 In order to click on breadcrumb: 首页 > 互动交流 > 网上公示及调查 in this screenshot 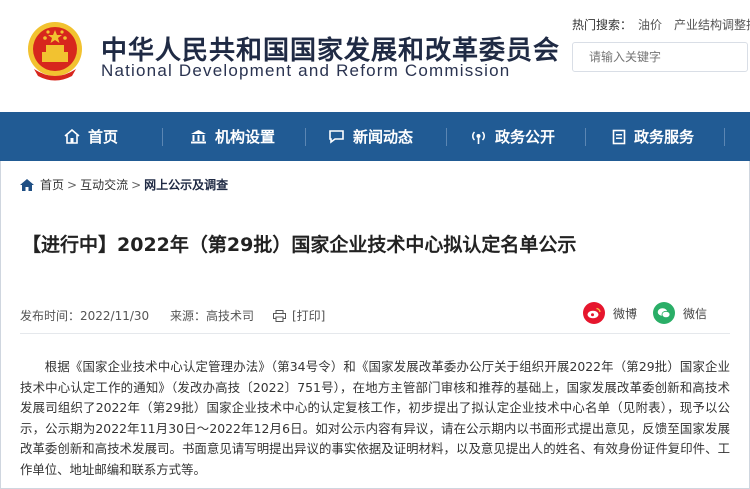, I will do `click(124, 184)`.